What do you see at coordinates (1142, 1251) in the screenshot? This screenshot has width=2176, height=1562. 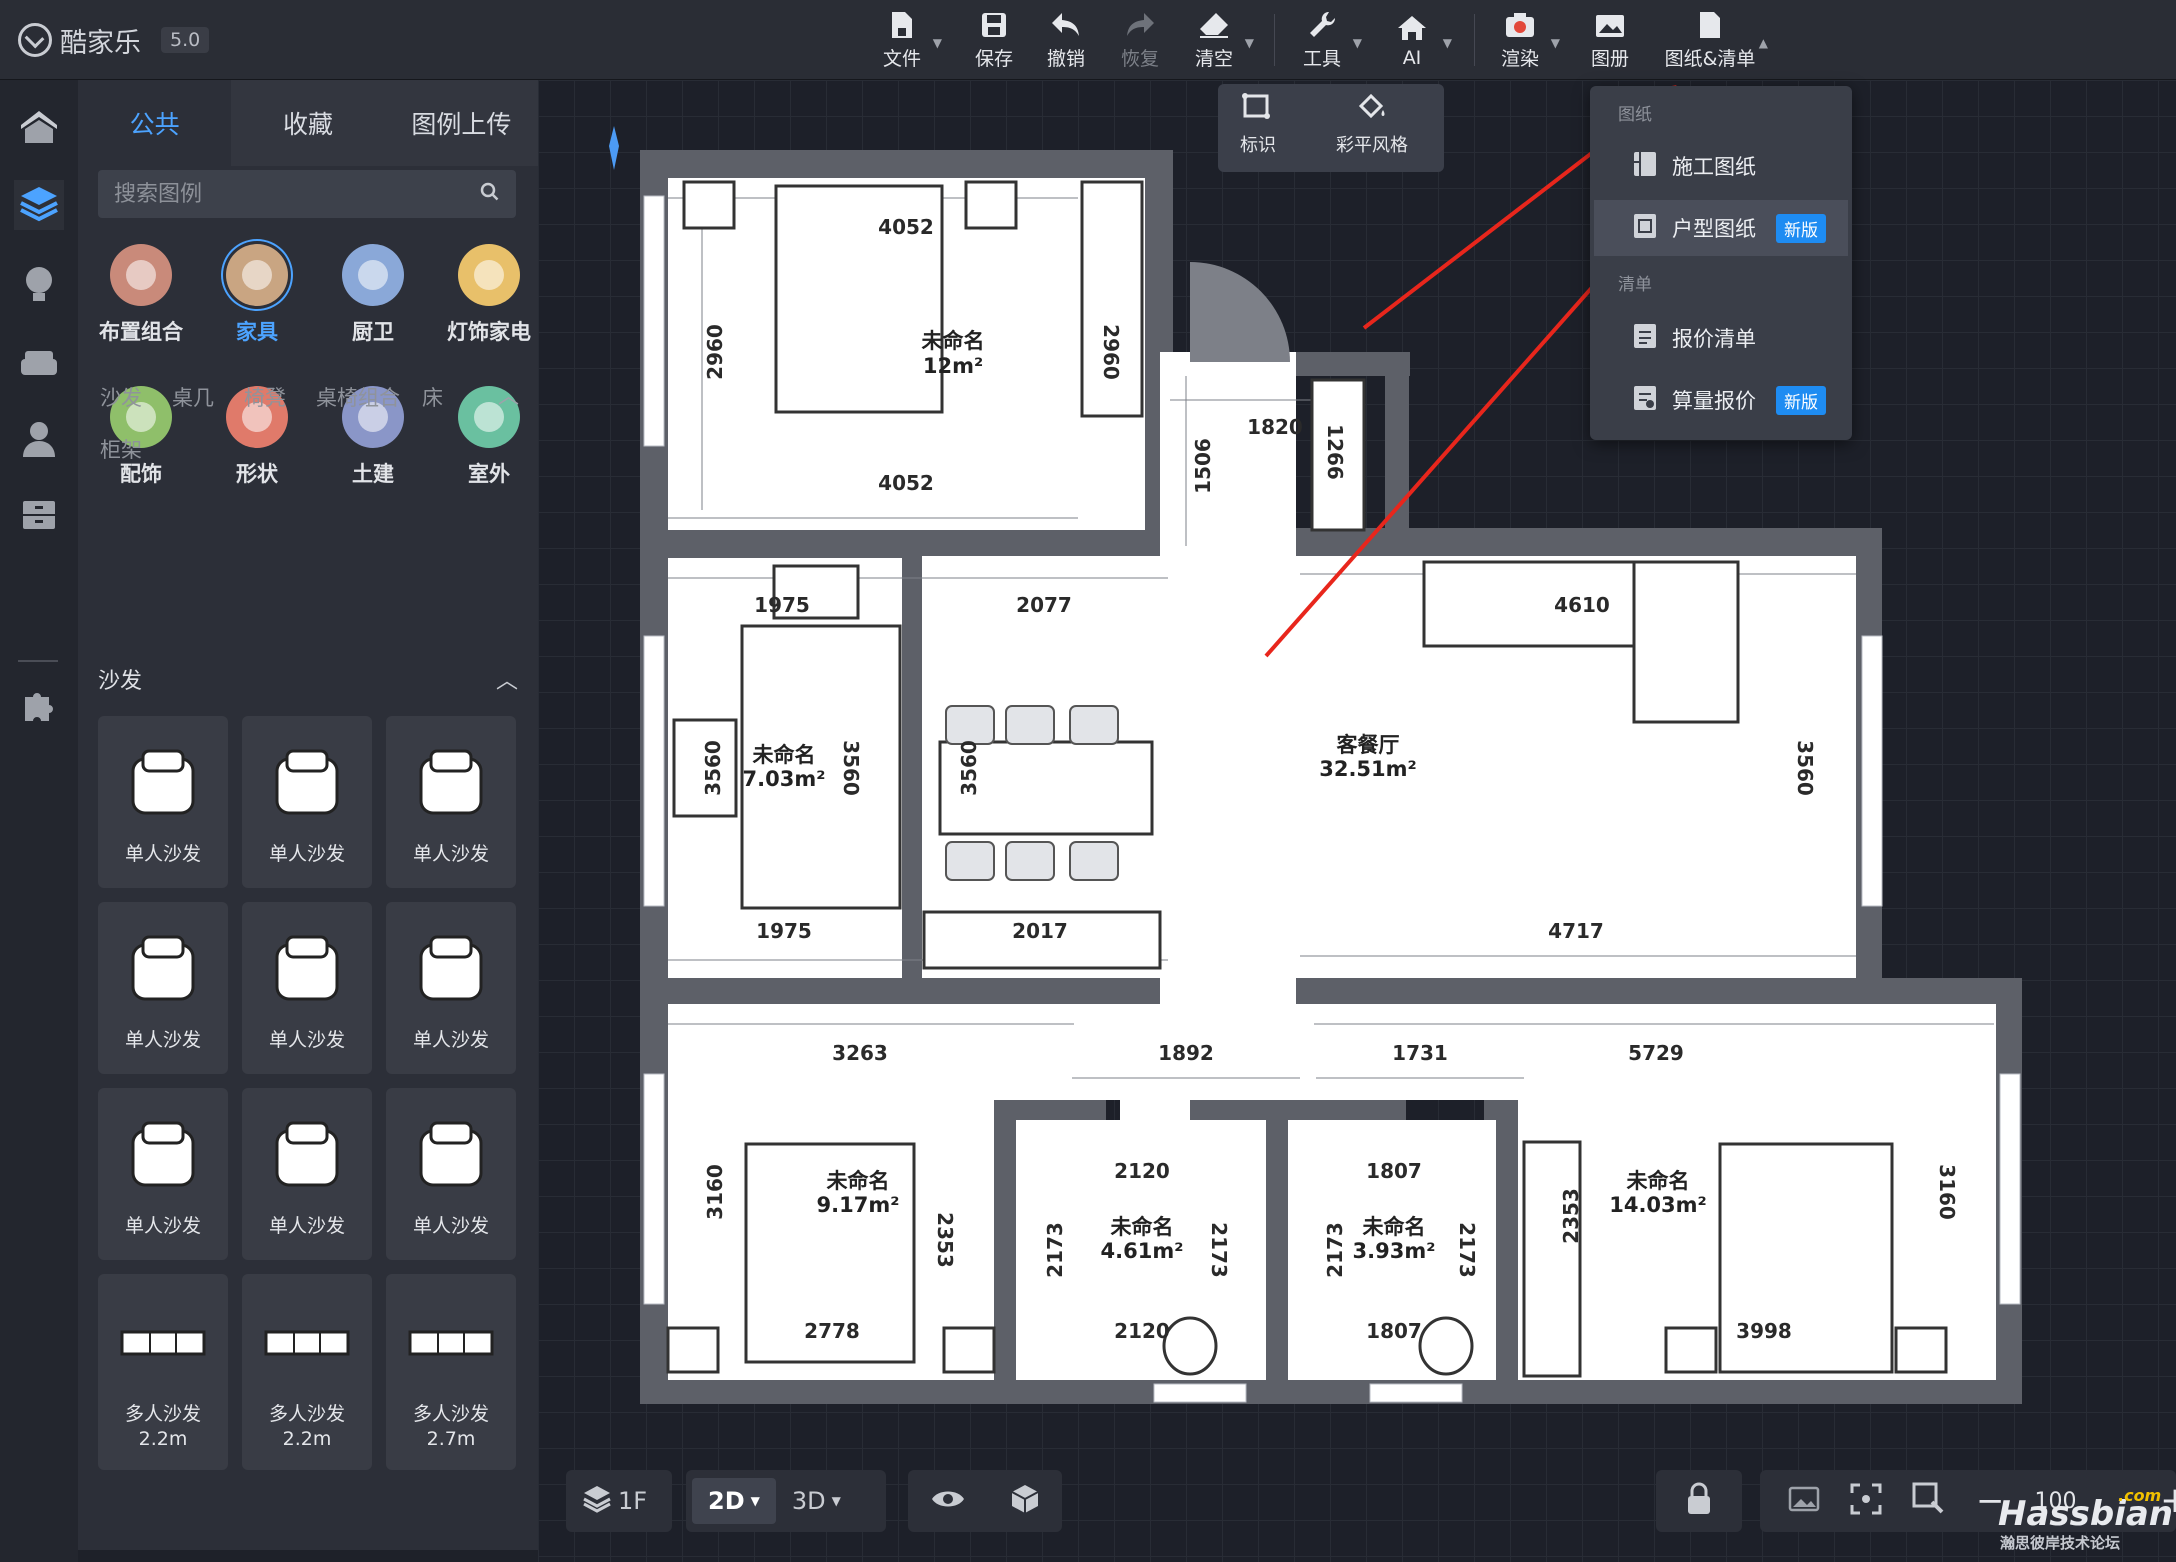 I see `room-area: 4.61m²` at bounding box center [1142, 1251].